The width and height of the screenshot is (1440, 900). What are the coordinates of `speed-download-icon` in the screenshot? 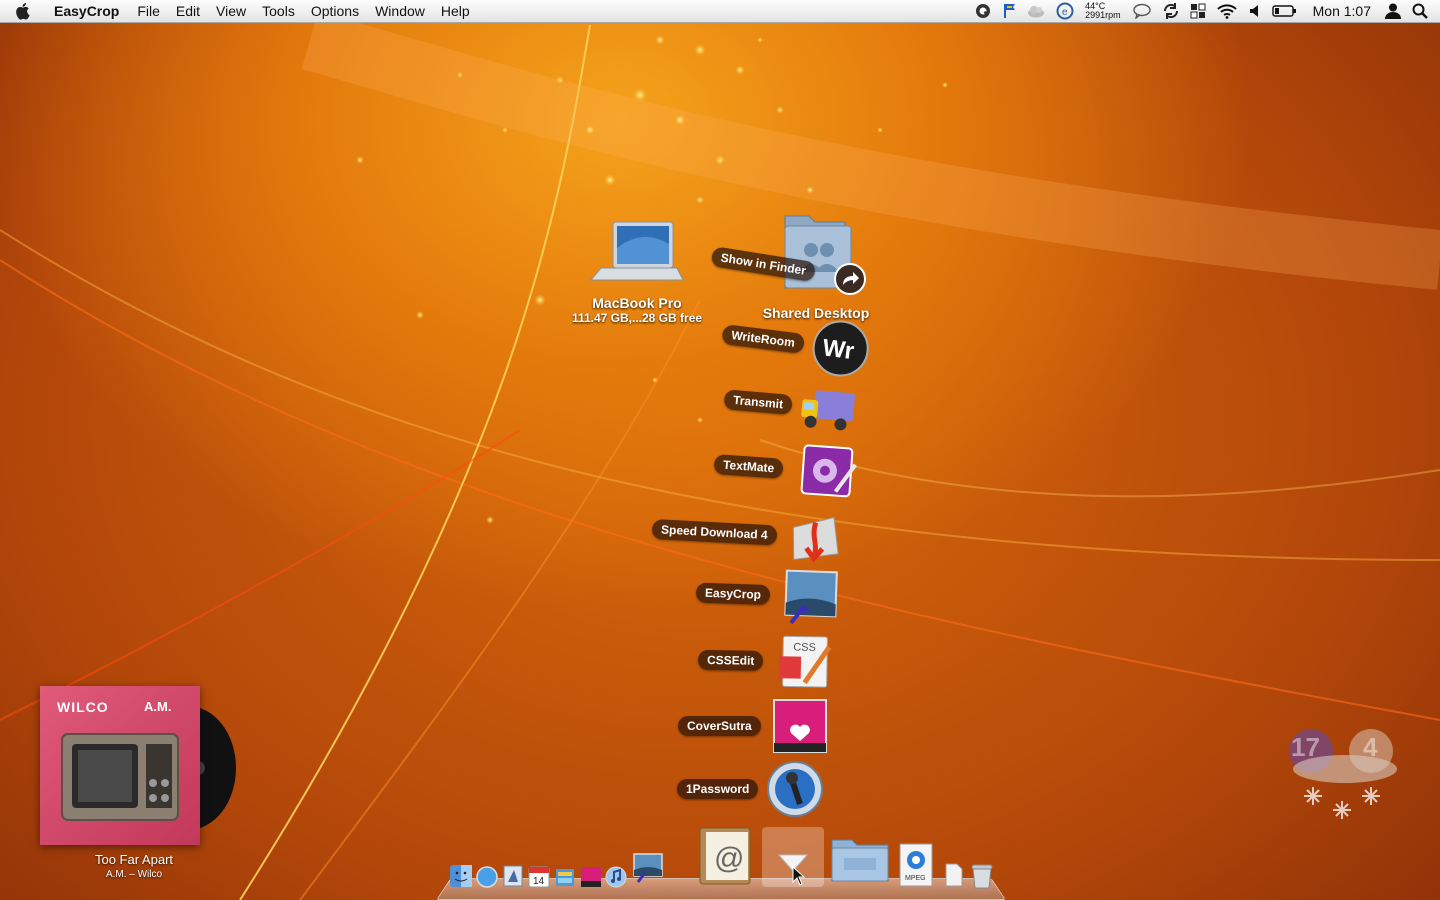 It's located at (815, 539).